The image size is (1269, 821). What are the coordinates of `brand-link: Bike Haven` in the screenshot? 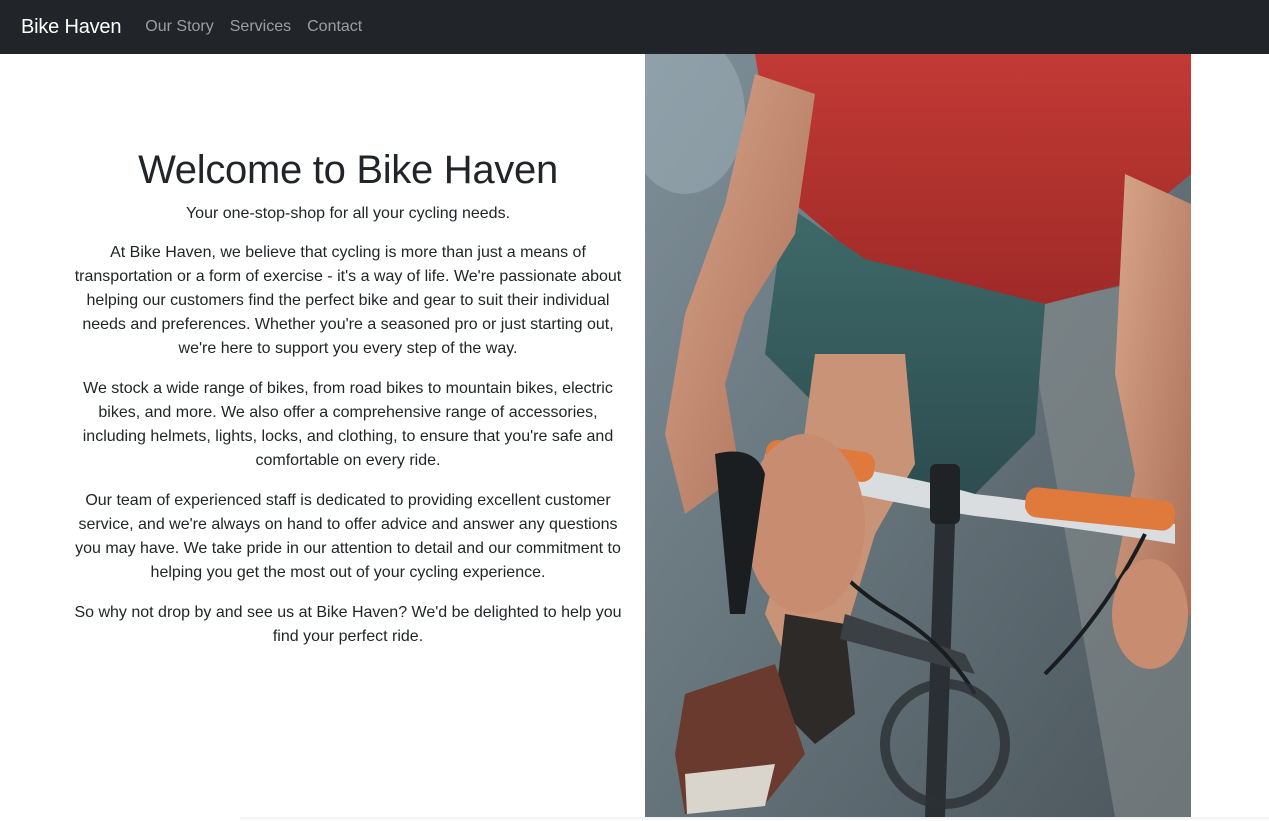 It's located at (71, 27).